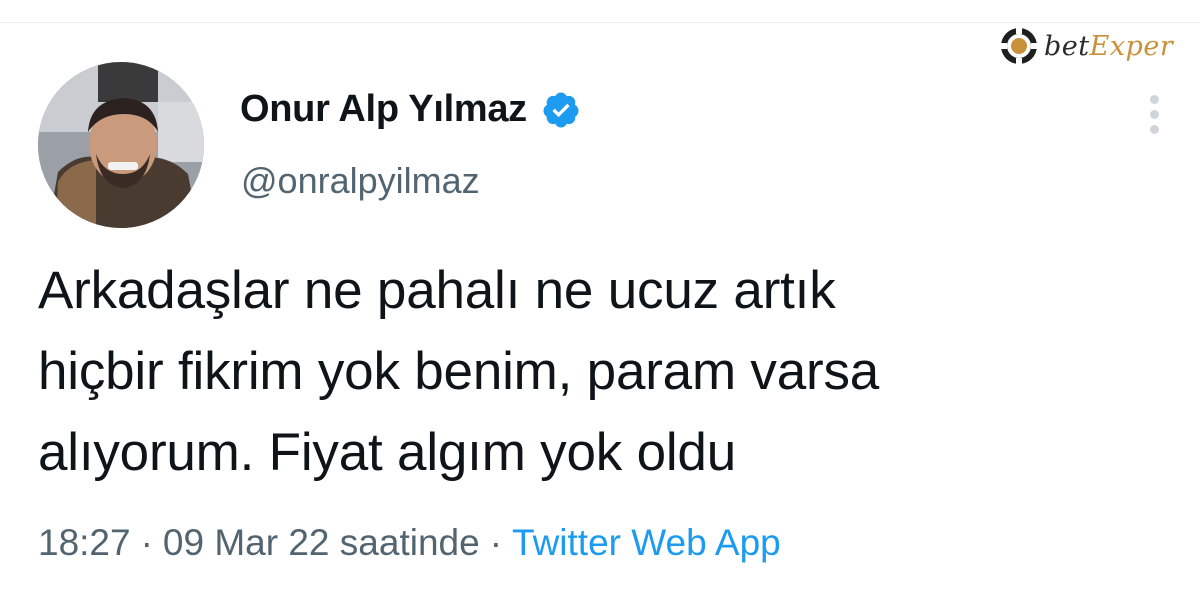  Describe the element at coordinates (1154, 99) in the screenshot. I see `more-vertical-icon` at that location.